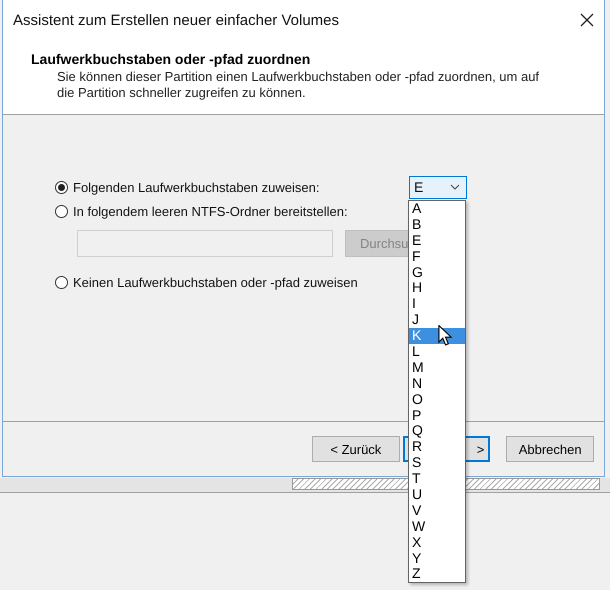 The width and height of the screenshot is (610, 590). I want to click on option-label: In folgendem leeren NTFS-Ordner bereitstellen:, so click(210, 211).